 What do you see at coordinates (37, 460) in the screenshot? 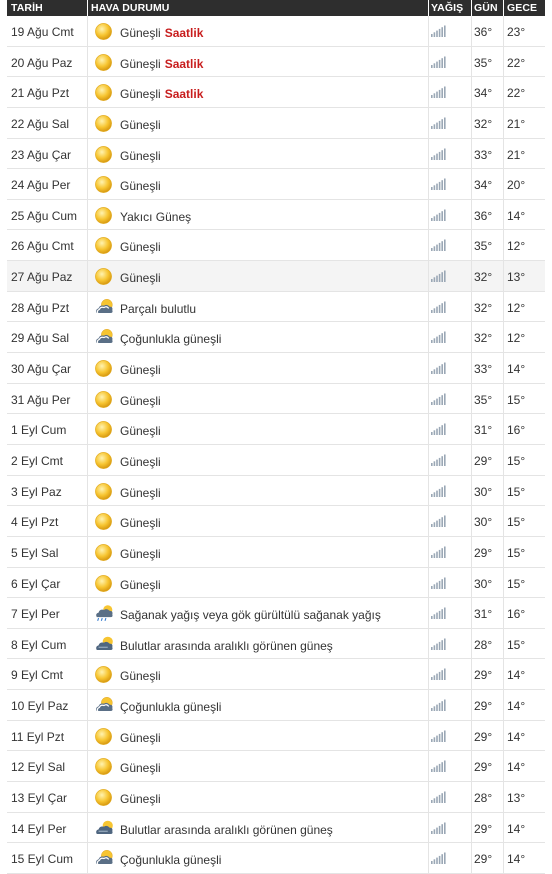
I see `row-date: 2 Eyl Cmt` at bounding box center [37, 460].